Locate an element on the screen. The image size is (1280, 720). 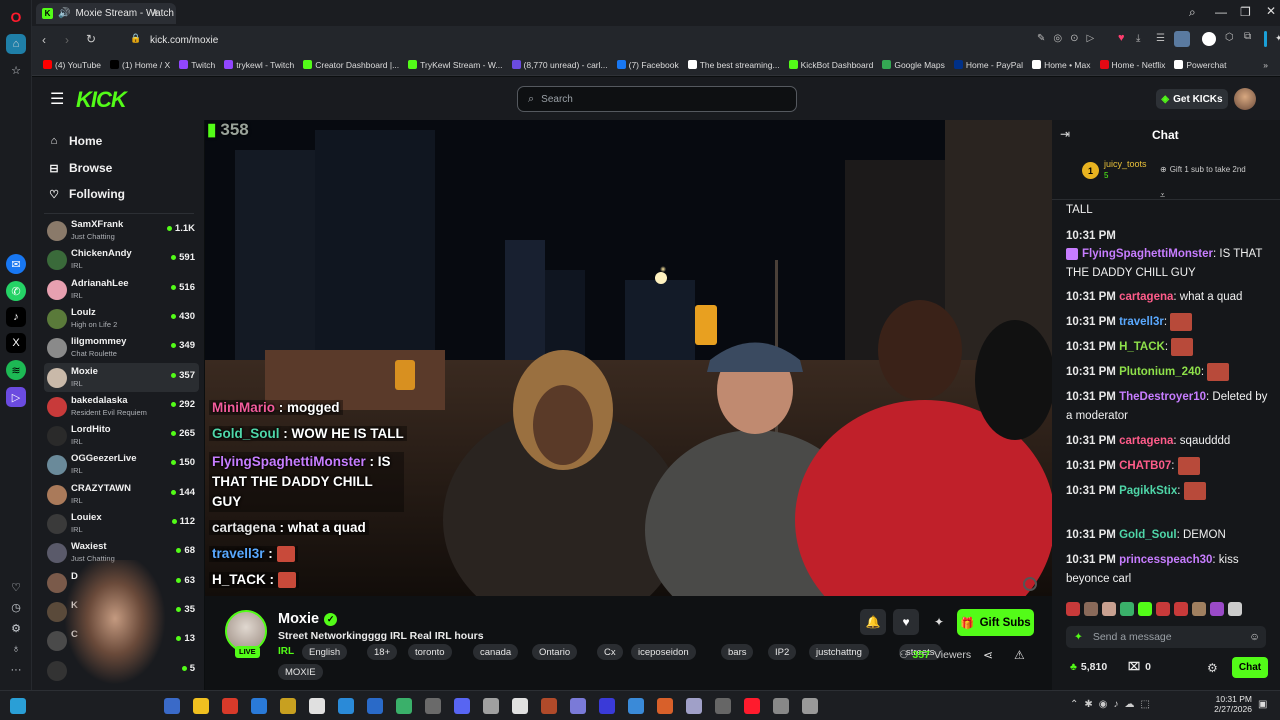
tag-chip: MOXIE is located at coordinates (300, 672).